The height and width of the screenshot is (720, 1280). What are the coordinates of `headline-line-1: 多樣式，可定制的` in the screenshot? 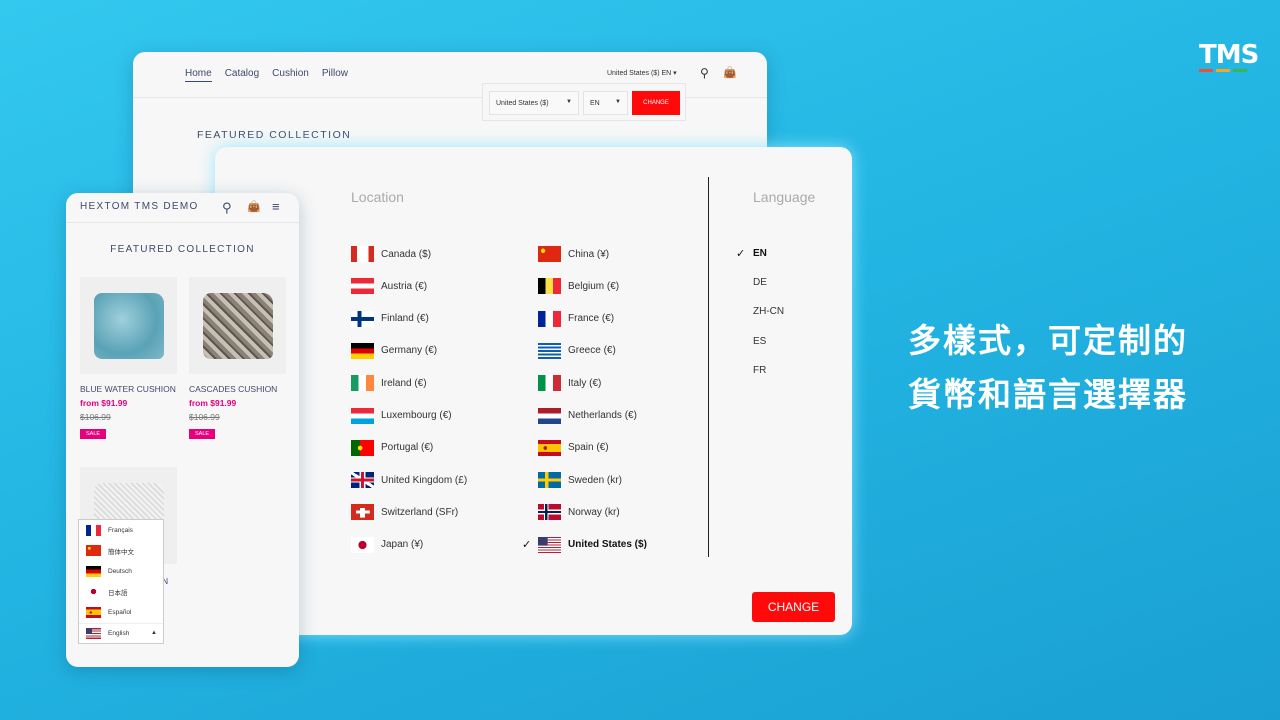 It's located at (1048, 340).